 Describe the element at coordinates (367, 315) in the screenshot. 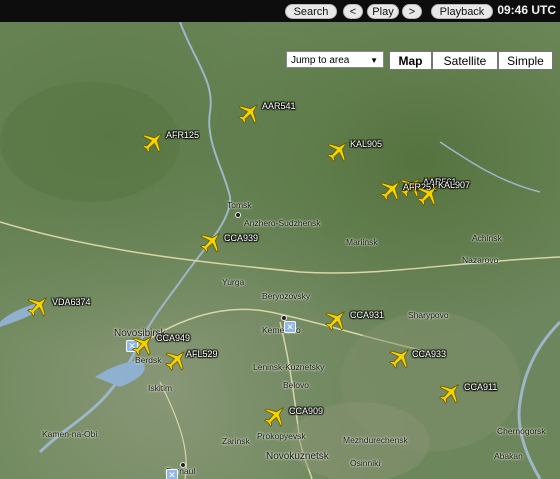

I see `flight-label: CCA931` at that location.